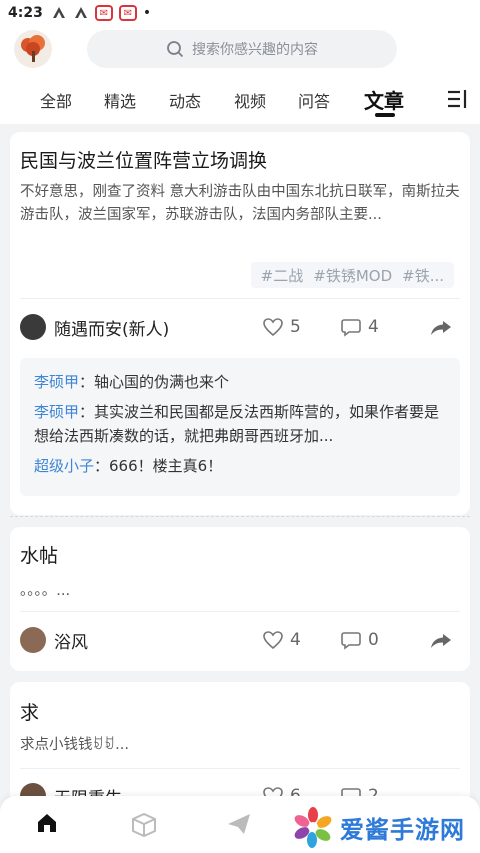 The image size is (480, 853). I want to click on watermark-text: 爱酱手游网, so click(402, 829).